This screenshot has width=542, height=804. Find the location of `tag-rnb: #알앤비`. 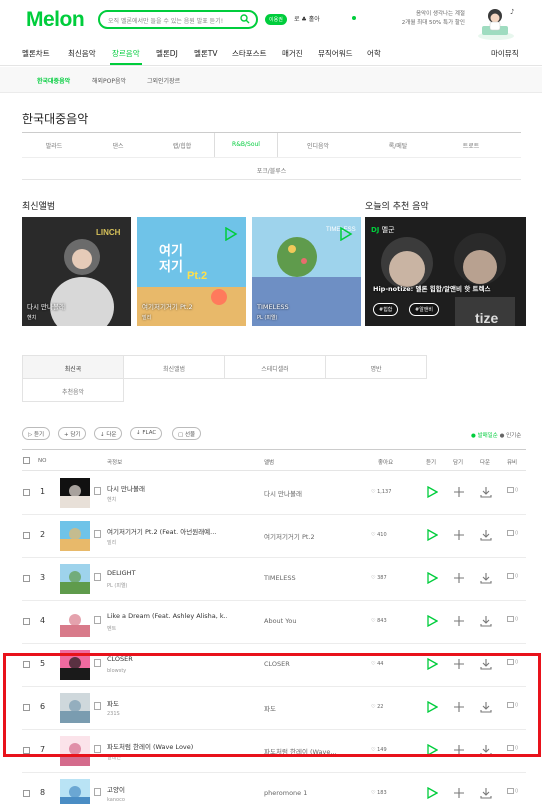

tag-rnb: #알앤비 is located at coordinates (424, 309).